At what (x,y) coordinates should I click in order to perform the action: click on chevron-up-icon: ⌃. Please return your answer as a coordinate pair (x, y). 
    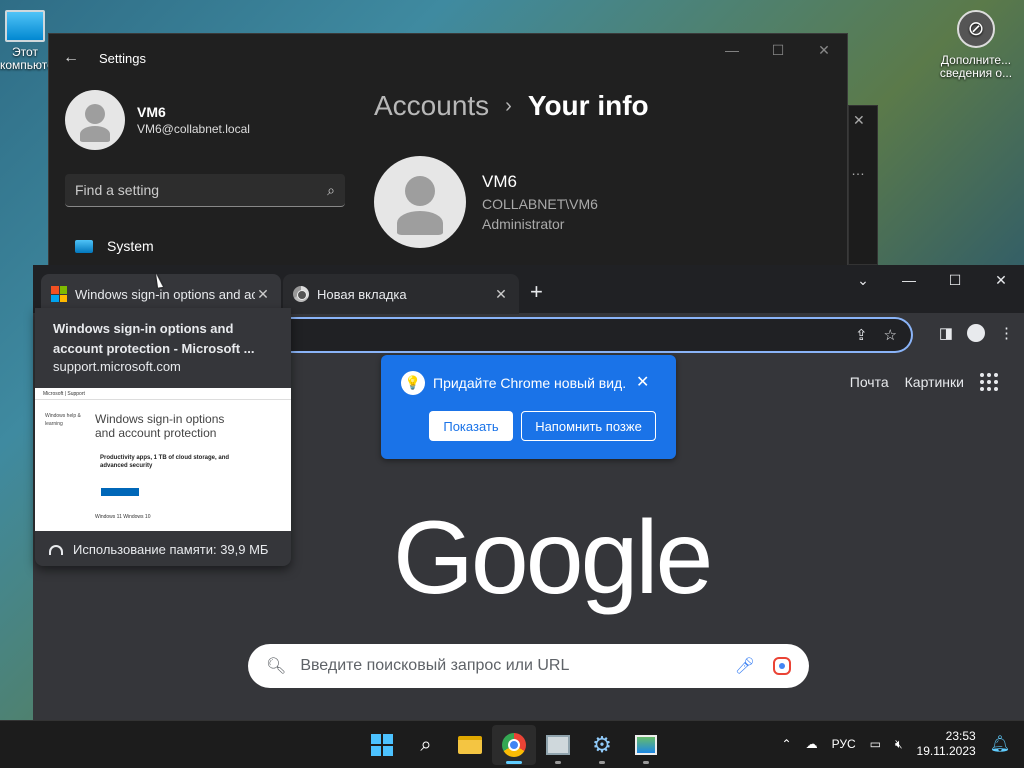
    Looking at the image, I should click on (787, 744).